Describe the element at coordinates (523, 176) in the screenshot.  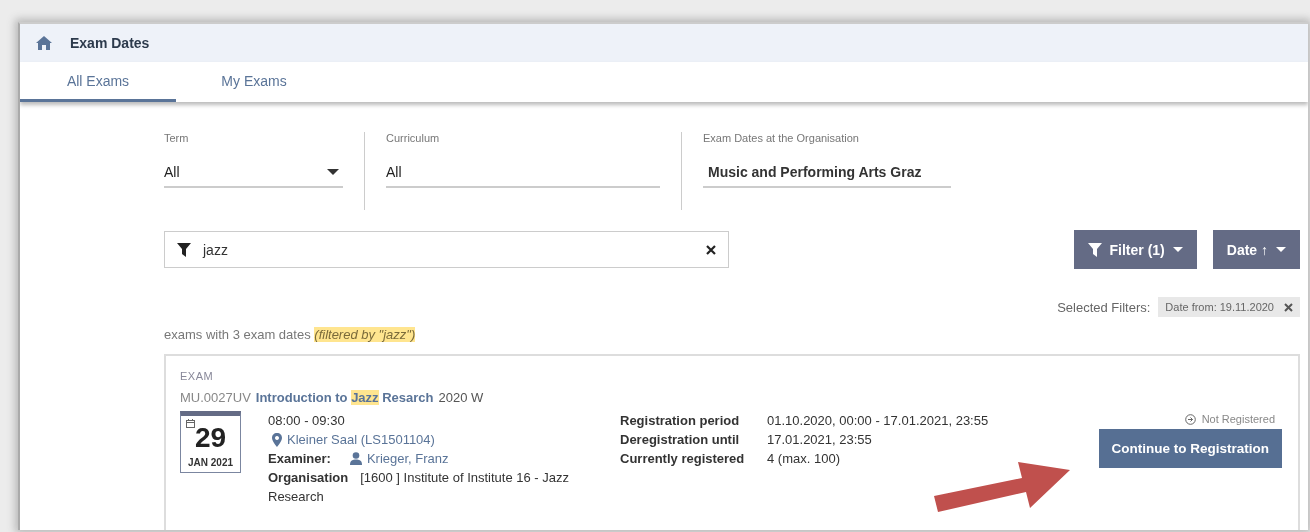
I see `input-field: All` at that location.